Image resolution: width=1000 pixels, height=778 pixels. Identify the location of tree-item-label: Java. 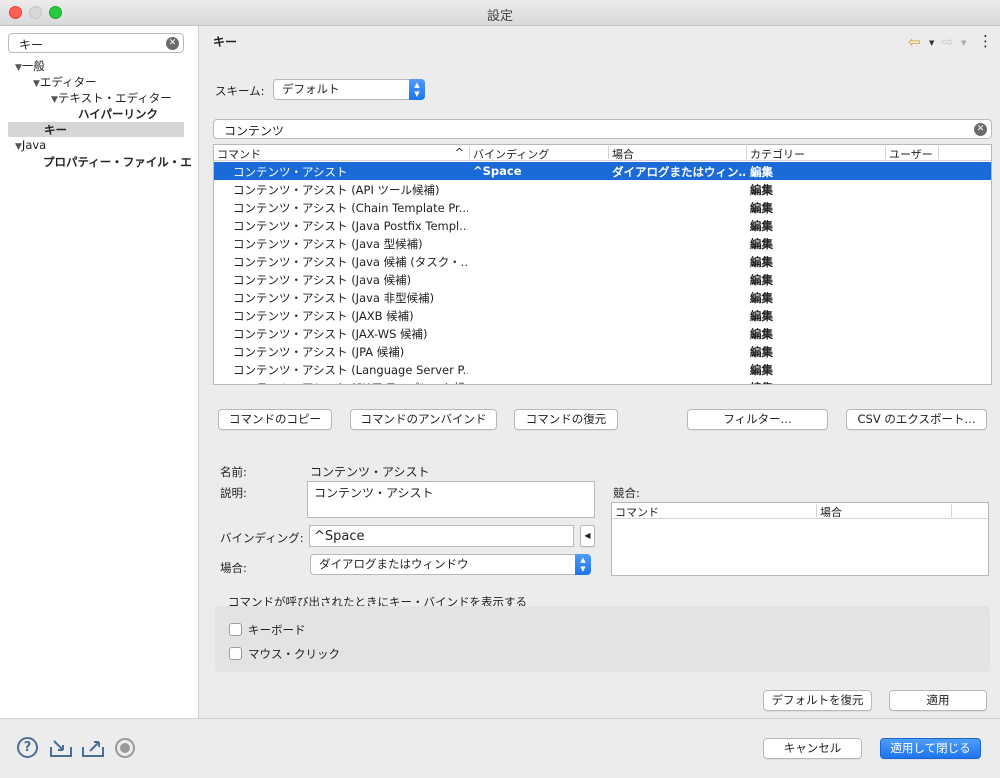
(34, 145).